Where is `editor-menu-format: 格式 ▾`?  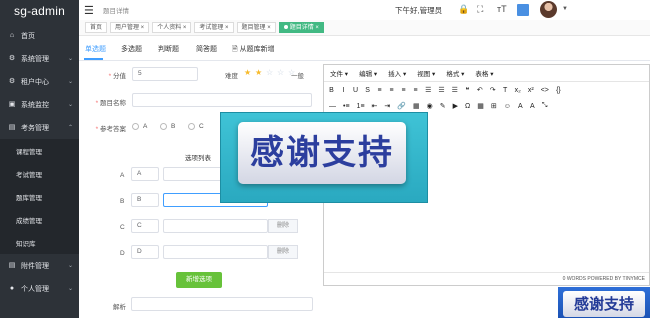 editor-menu-format: 格式 ▾ is located at coordinates (455, 73).